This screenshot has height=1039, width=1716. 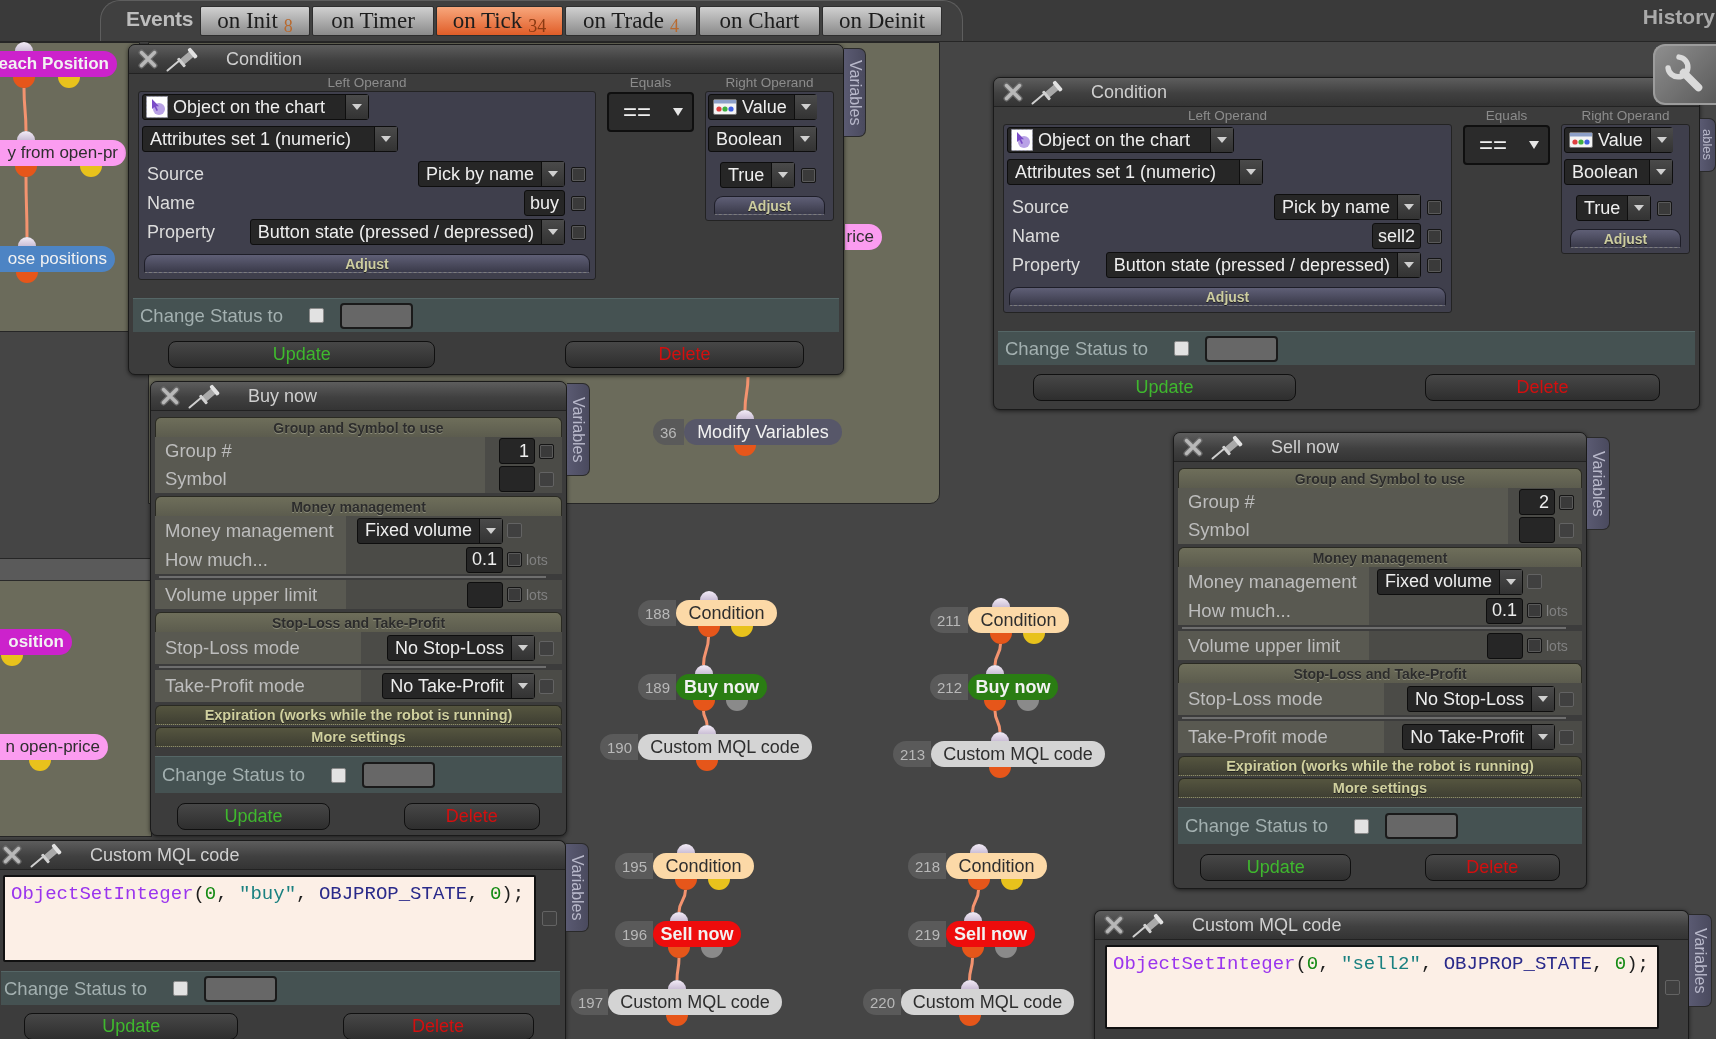 I want to click on flow-node: ose positions, so click(x=57, y=259).